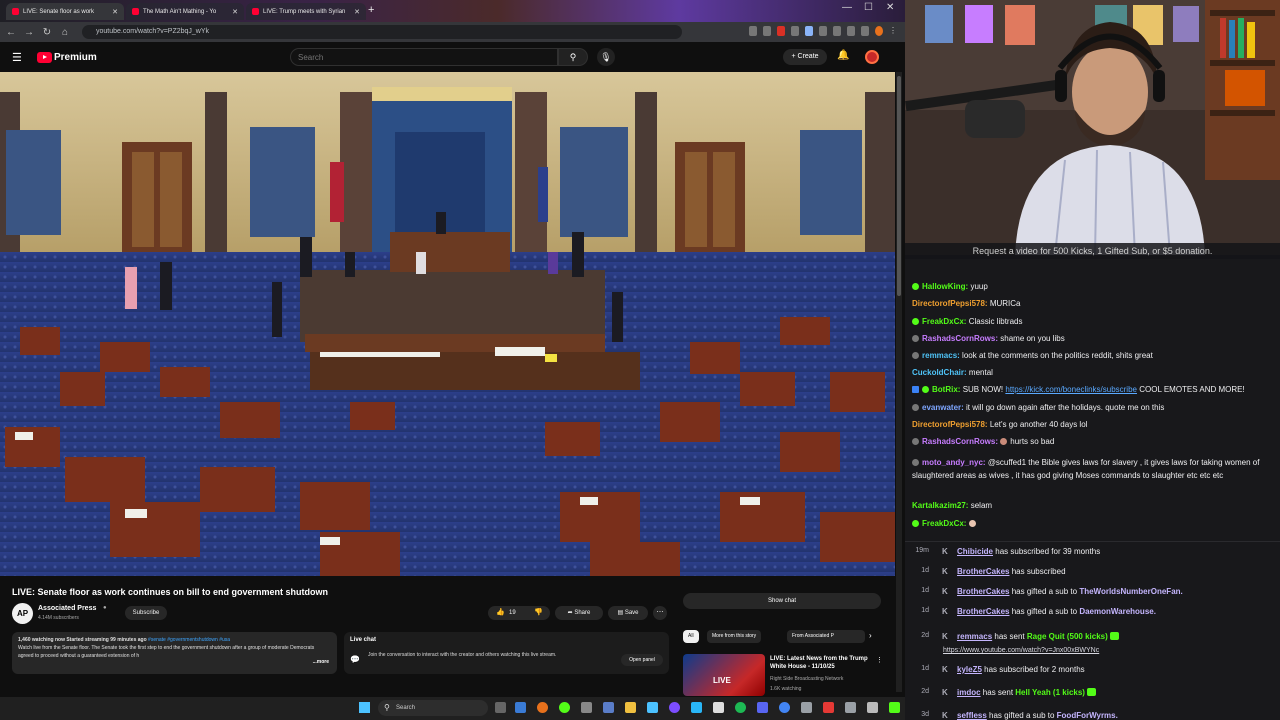 This screenshot has height=720, width=1280. Describe the element at coordinates (1117, 611) in the screenshot. I see `gift-recipient: DaemonWarehouse.` at that location.